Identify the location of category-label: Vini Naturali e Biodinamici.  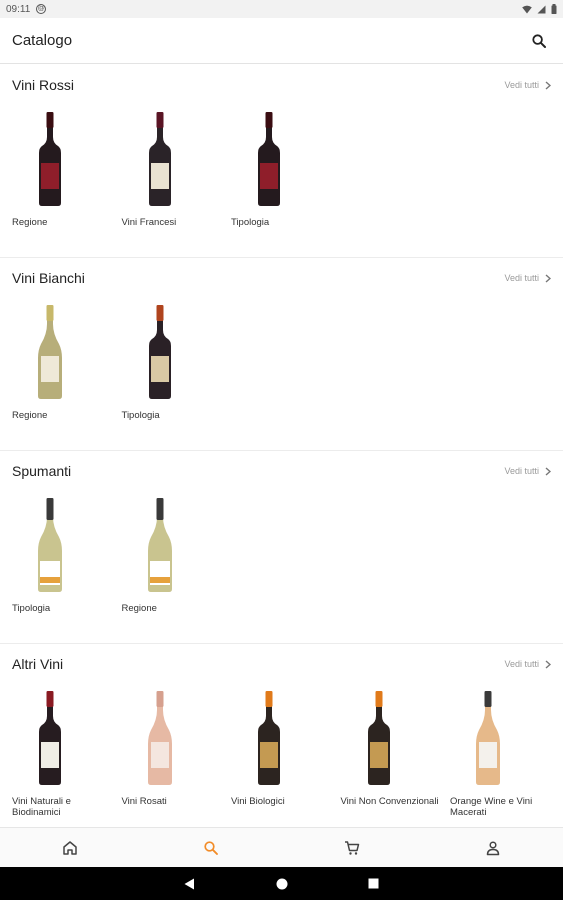
(41, 807).